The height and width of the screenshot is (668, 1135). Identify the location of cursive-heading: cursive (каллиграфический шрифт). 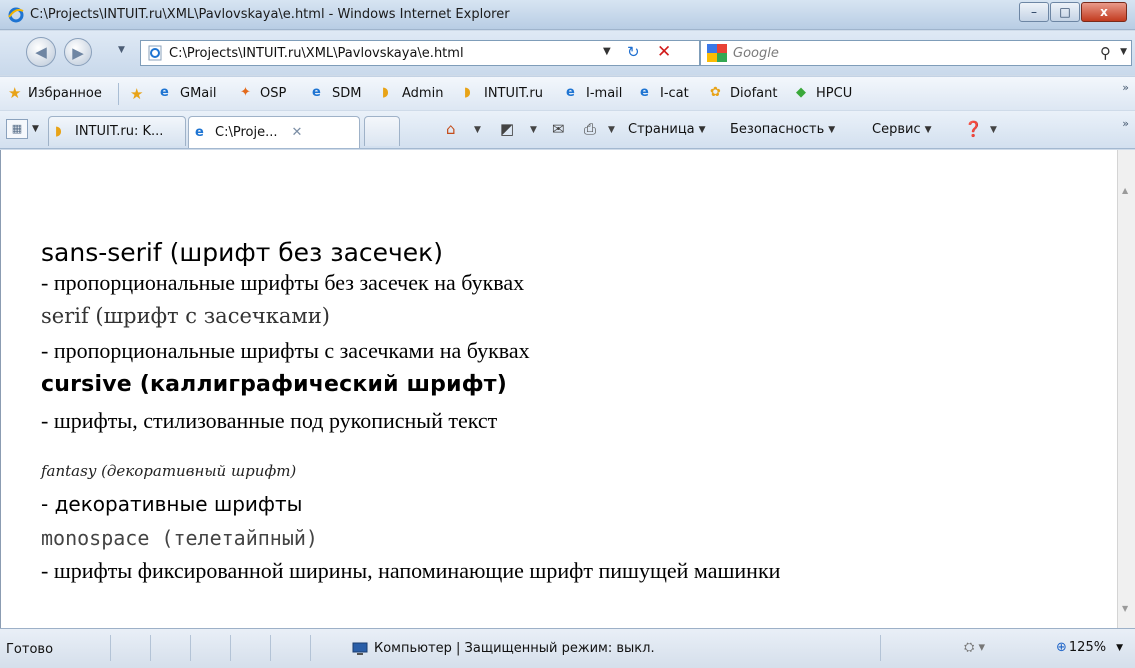
(274, 384).